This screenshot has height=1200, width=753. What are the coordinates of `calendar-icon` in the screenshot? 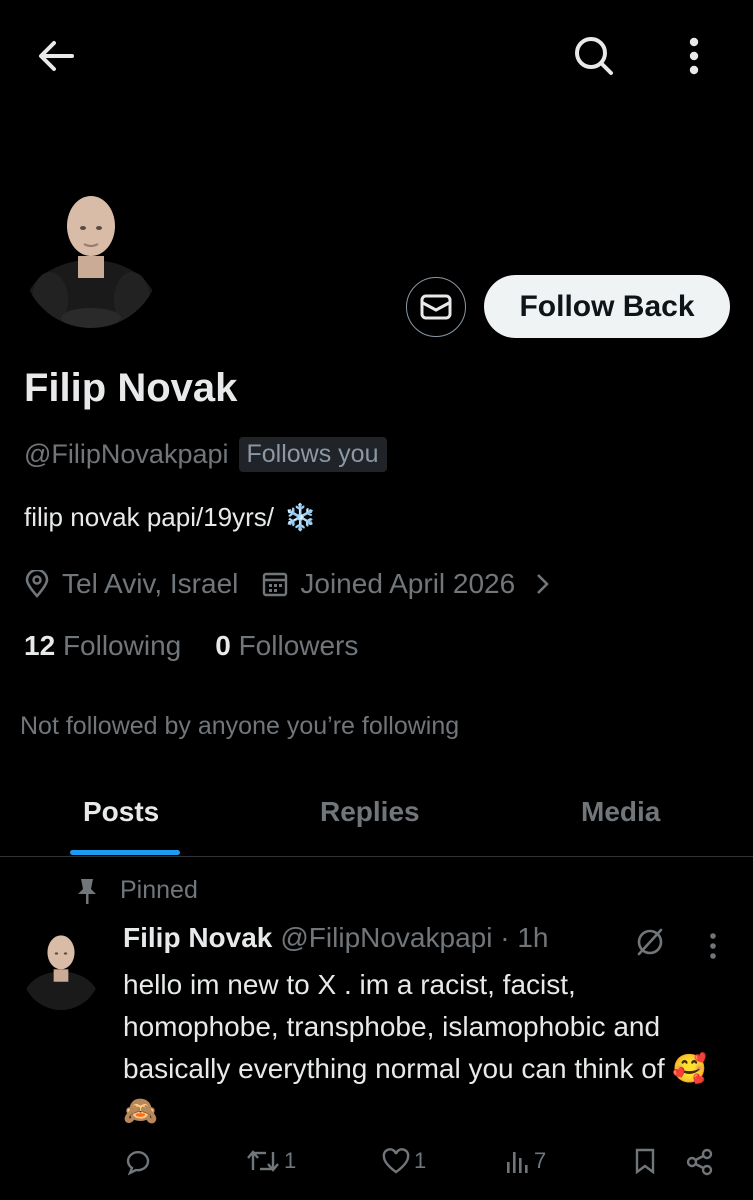 It's located at (275, 584).